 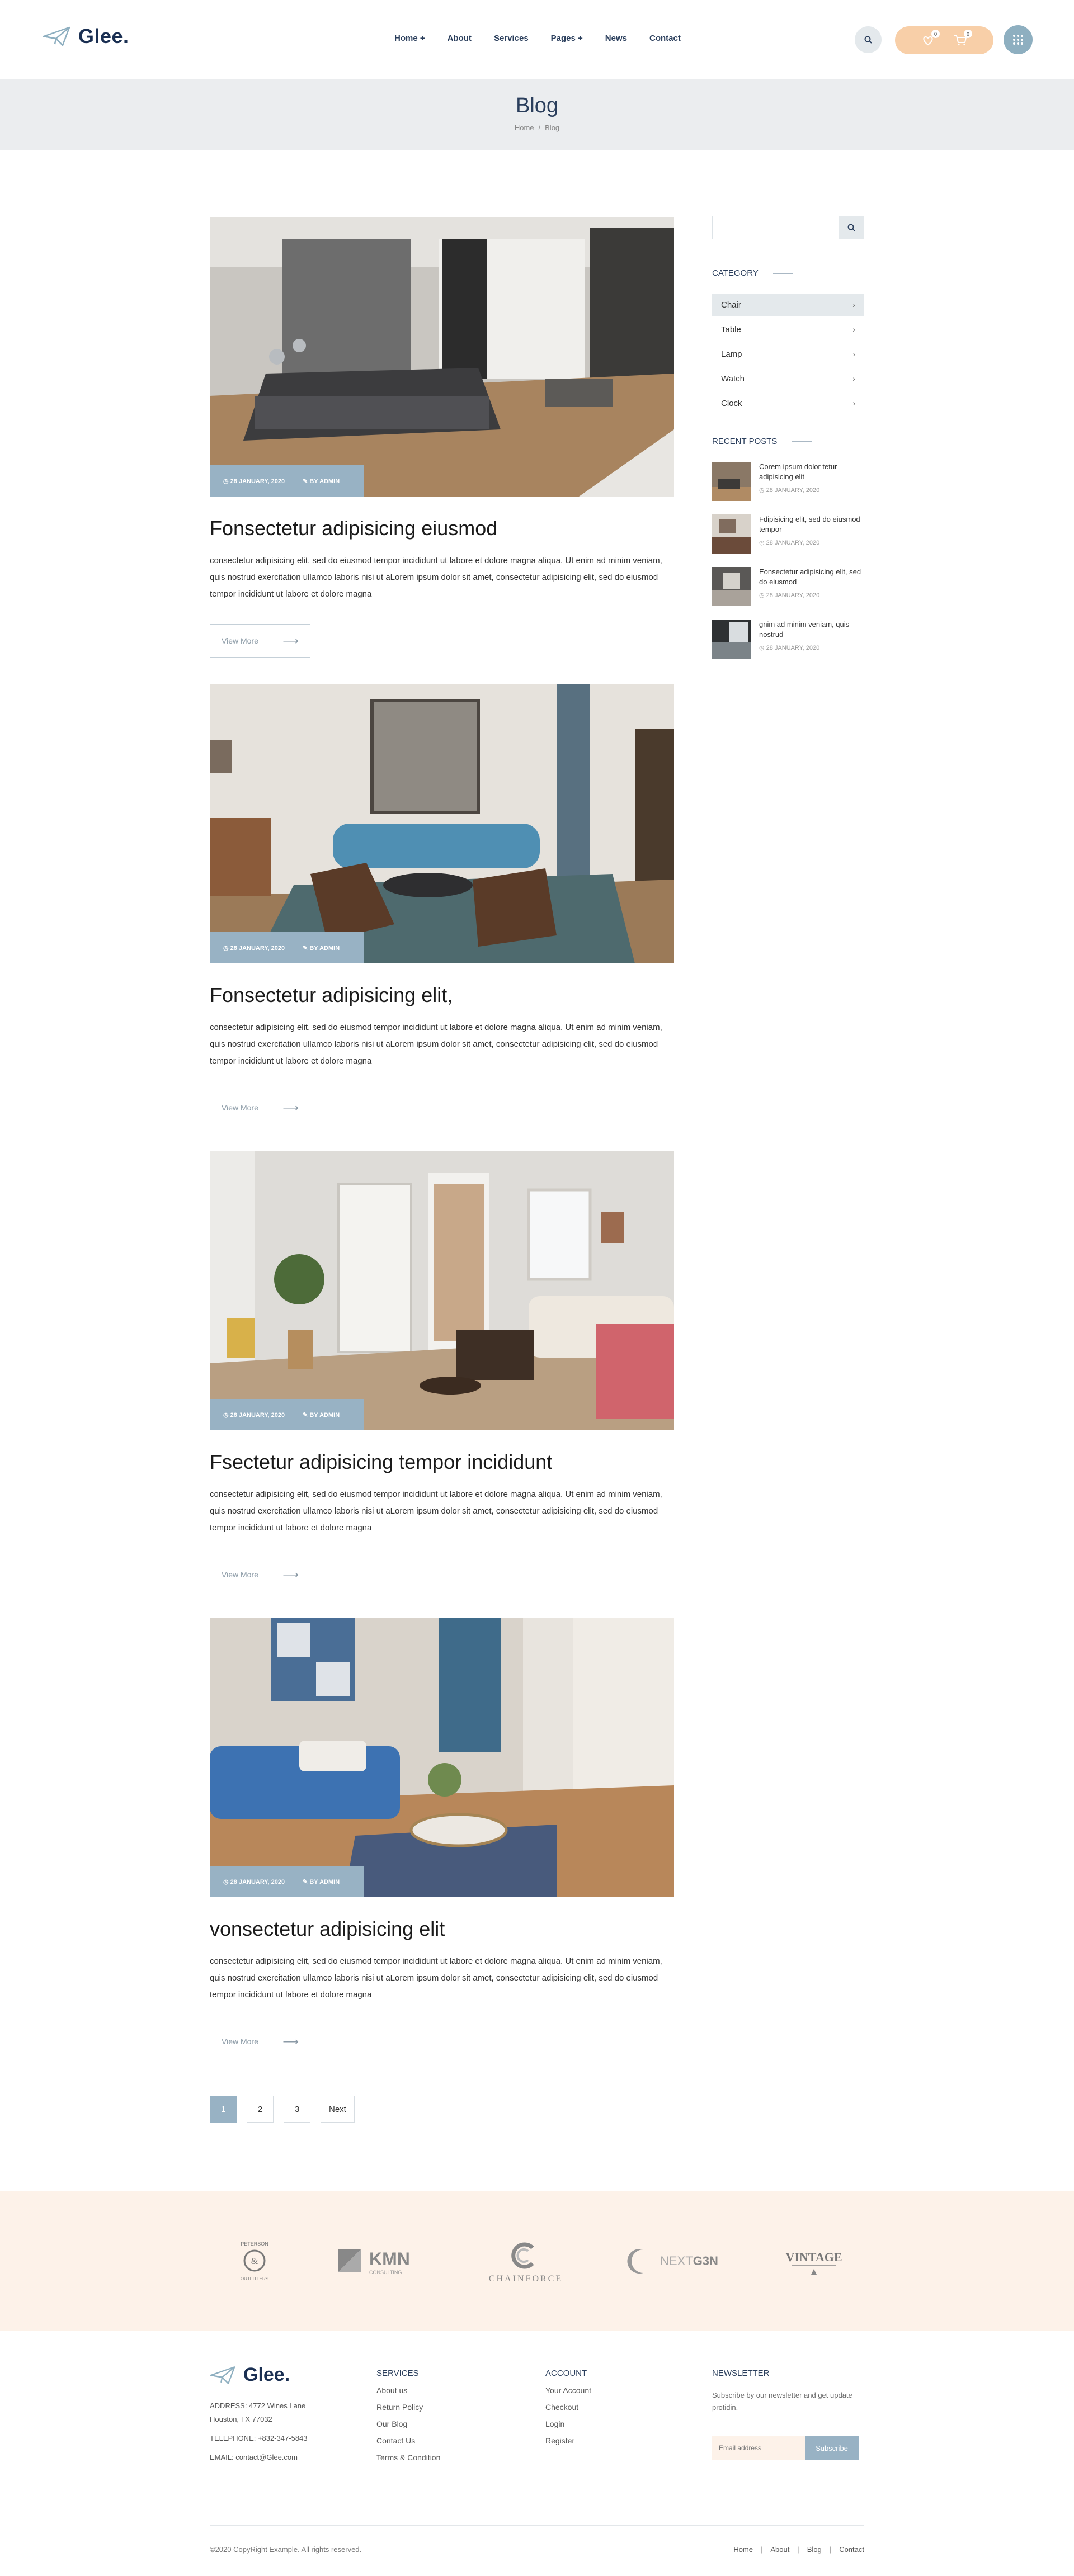 What do you see at coordinates (788, 378) in the screenshot?
I see `category-watch: Watch ›` at bounding box center [788, 378].